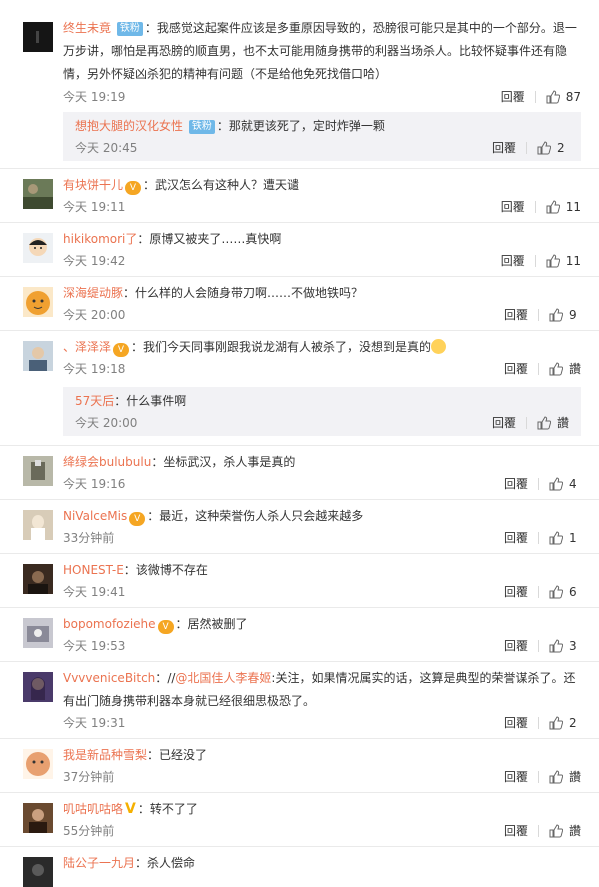  What do you see at coordinates (94, 207) in the screenshot?
I see `comment-time: 今天 19:11` at bounding box center [94, 207].